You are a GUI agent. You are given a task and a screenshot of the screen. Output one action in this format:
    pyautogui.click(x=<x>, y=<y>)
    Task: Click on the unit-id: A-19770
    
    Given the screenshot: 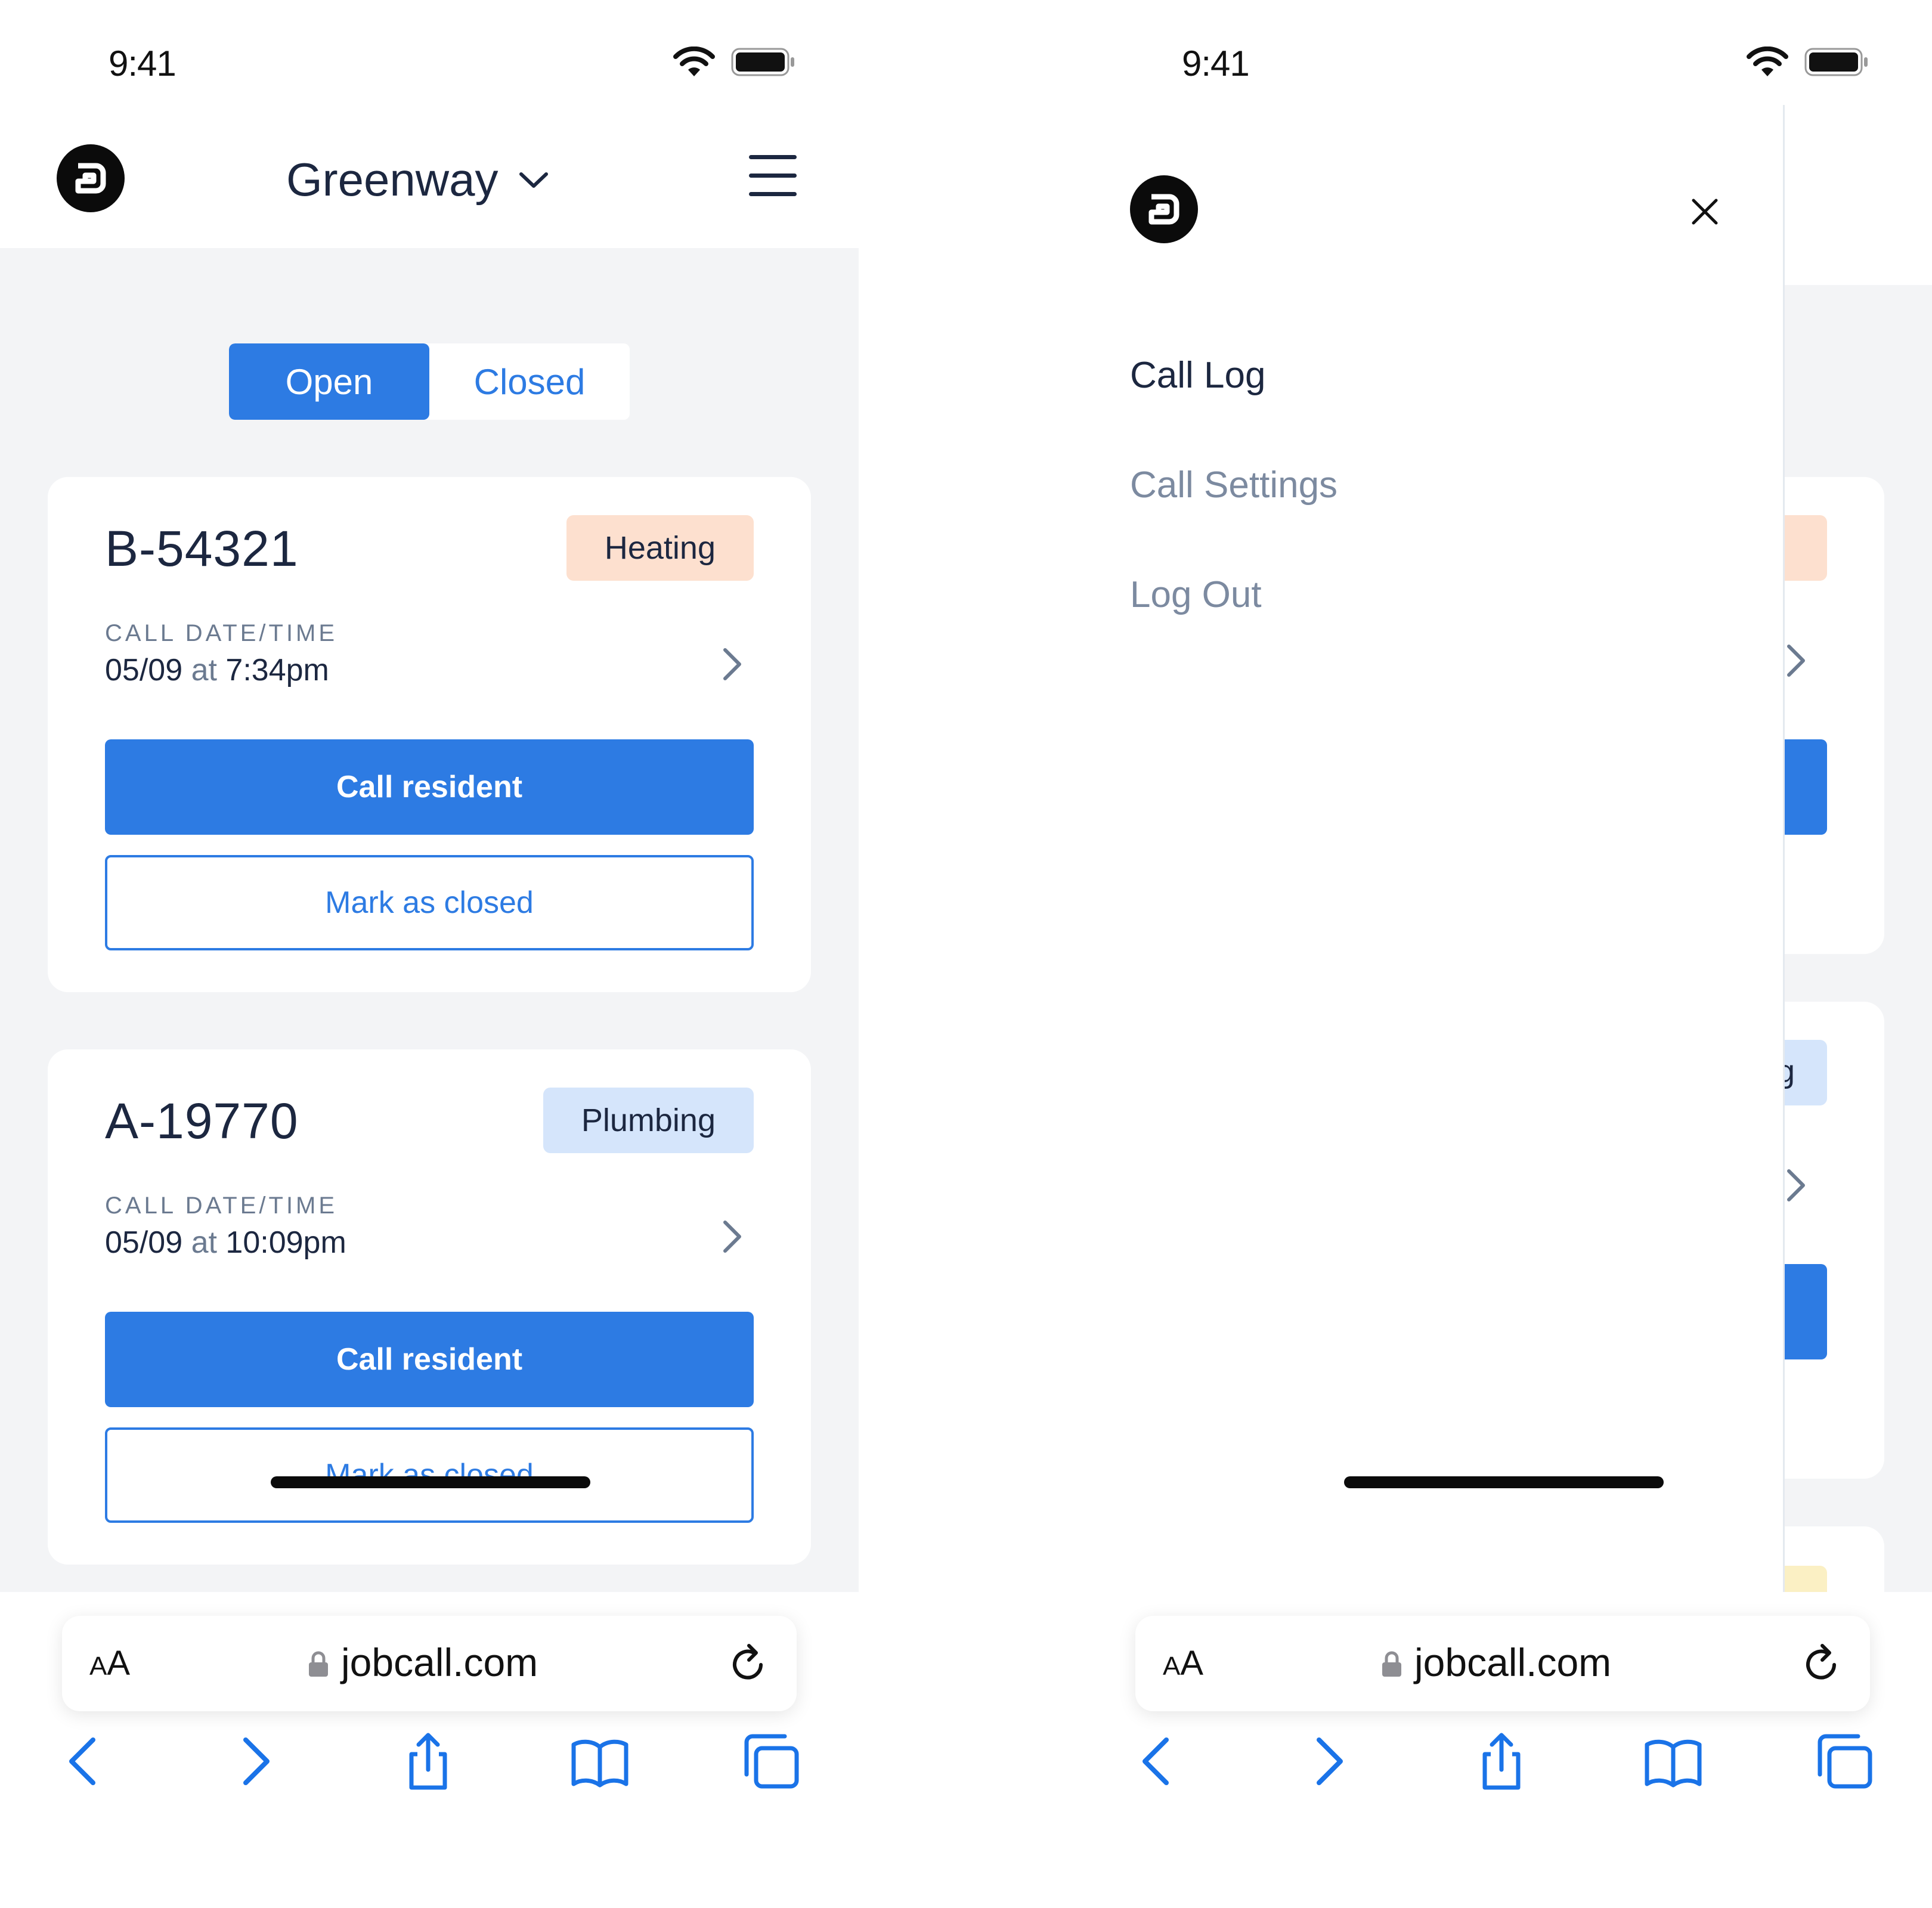 What is the action you would take?
    pyautogui.click(x=202, y=1121)
    